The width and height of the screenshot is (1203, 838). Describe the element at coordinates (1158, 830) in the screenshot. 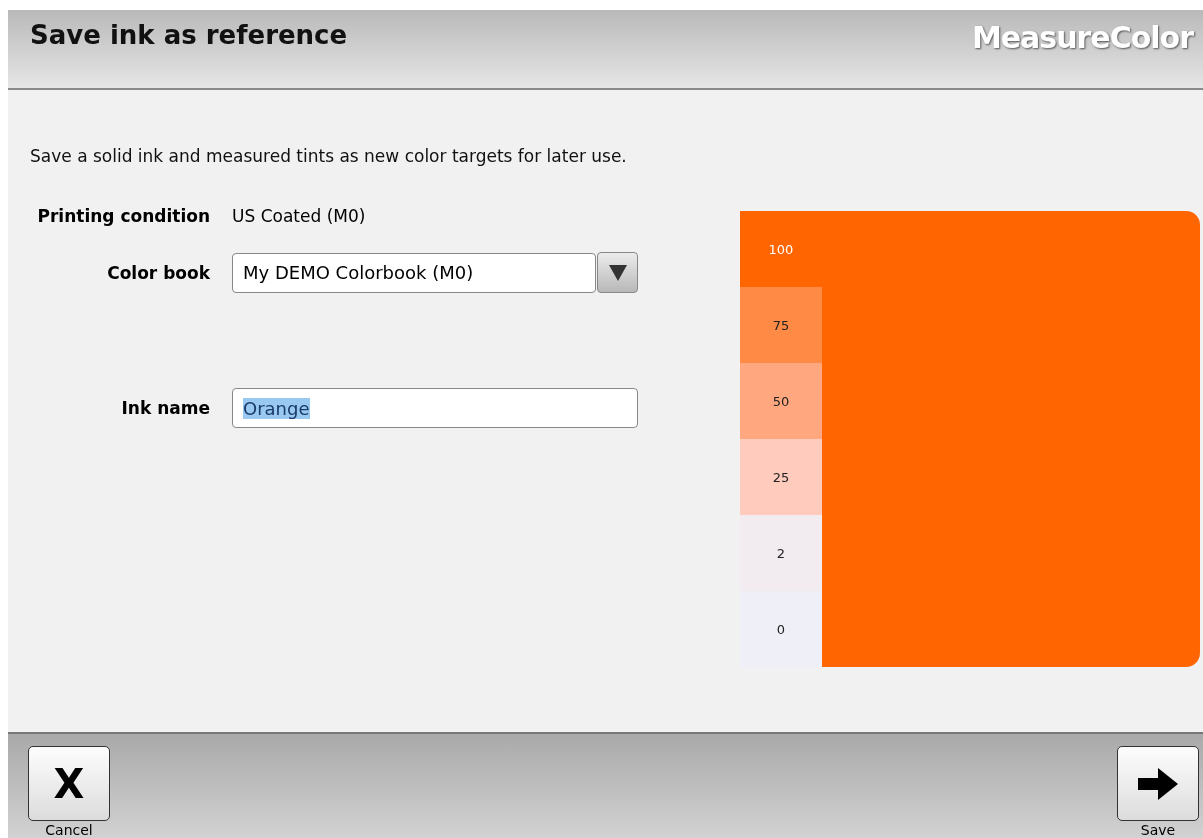

I see `button-label: Save` at that location.